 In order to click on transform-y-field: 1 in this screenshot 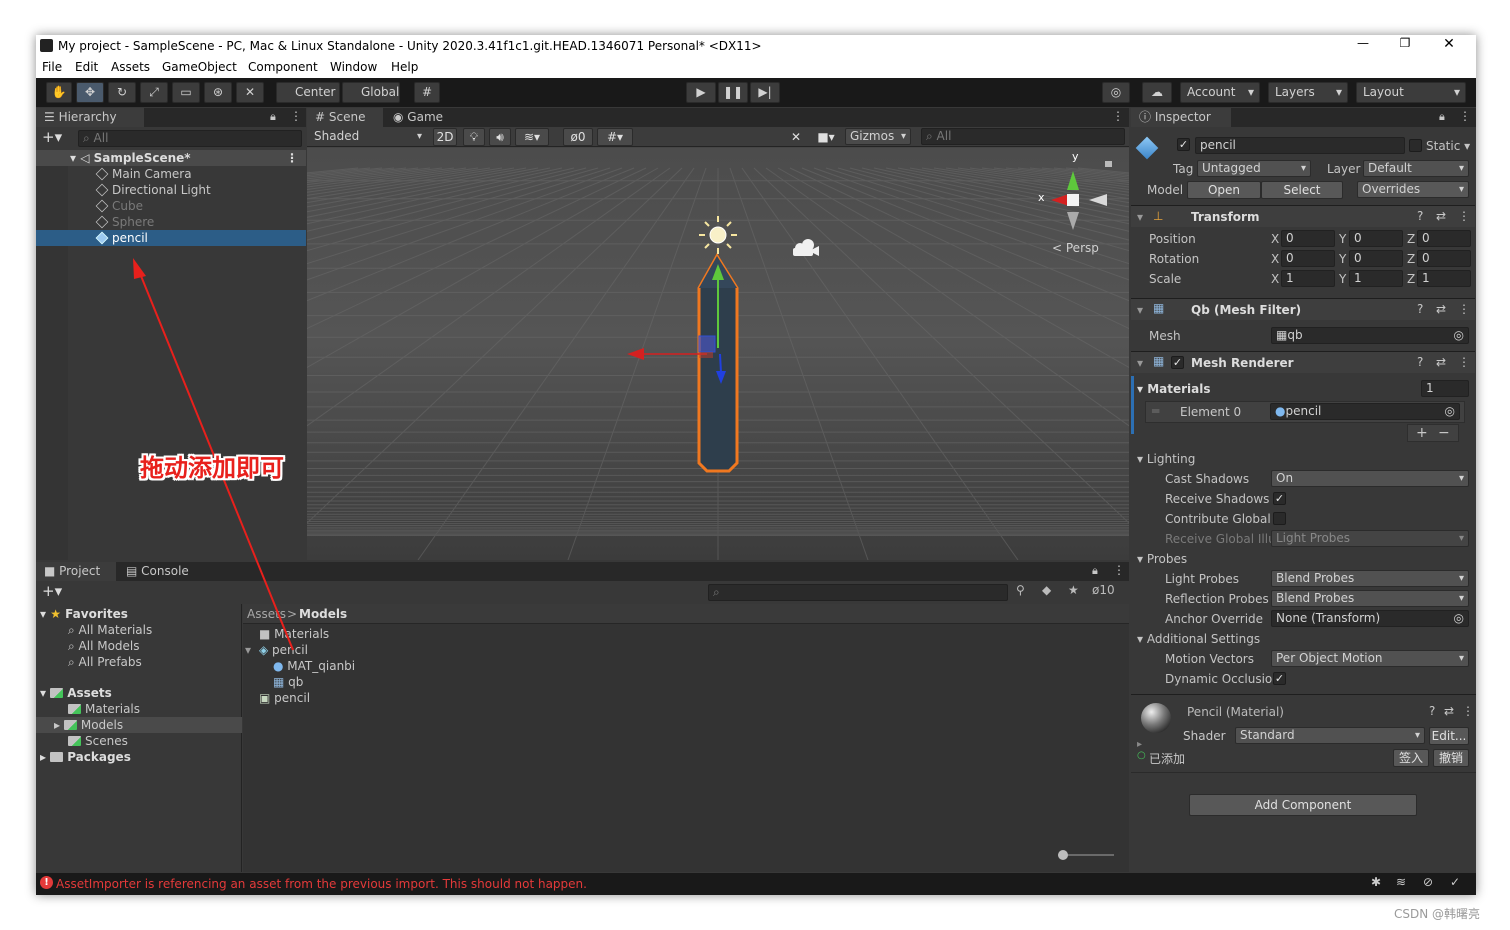, I will do `click(1376, 278)`.